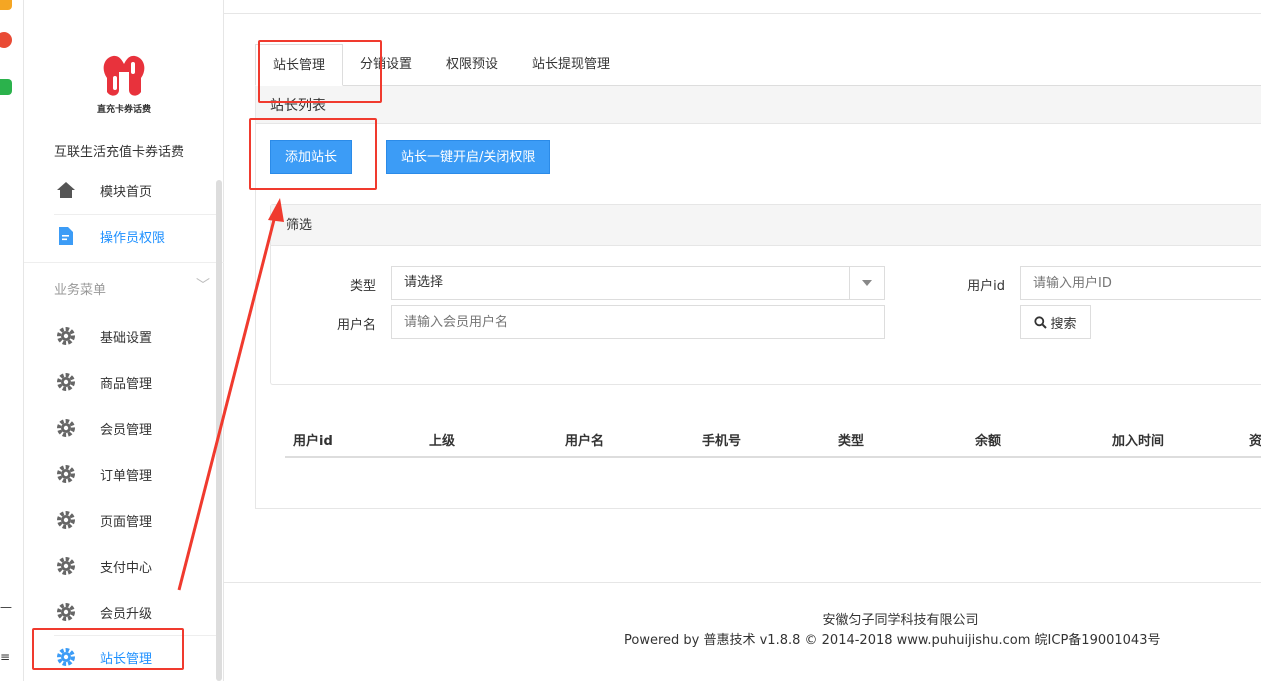 The width and height of the screenshot is (1261, 681). I want to click on panel-title: 站长列表, so click(758, 105).